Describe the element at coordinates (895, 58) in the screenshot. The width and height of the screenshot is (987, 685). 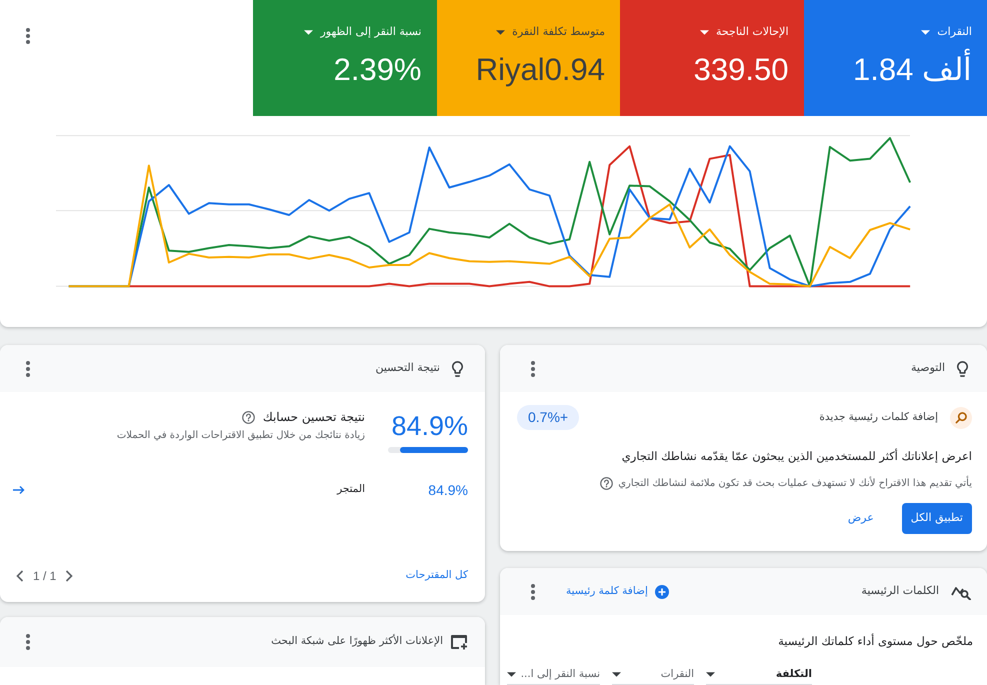
I see `metric-tile: النقرات 1.84 ألف` at that location.